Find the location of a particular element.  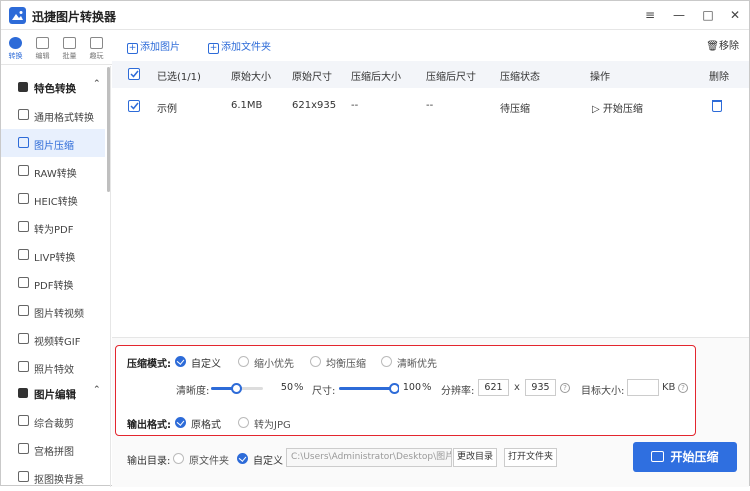

new-size: -- is located at coordinates (355, 105).